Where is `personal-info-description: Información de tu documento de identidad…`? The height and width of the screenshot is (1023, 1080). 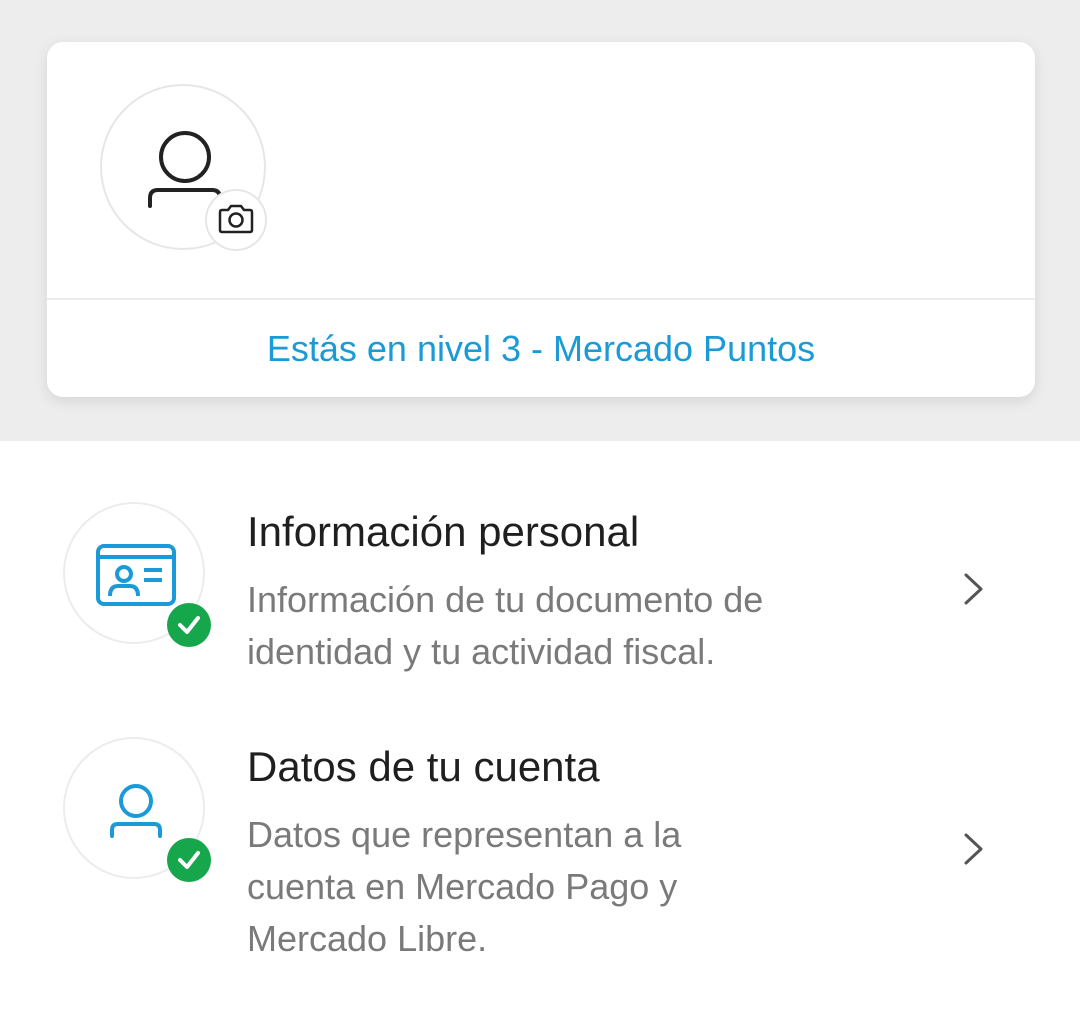
personal-info-description: Información de tu documento de identidad… is located at coordinates (505, 625).